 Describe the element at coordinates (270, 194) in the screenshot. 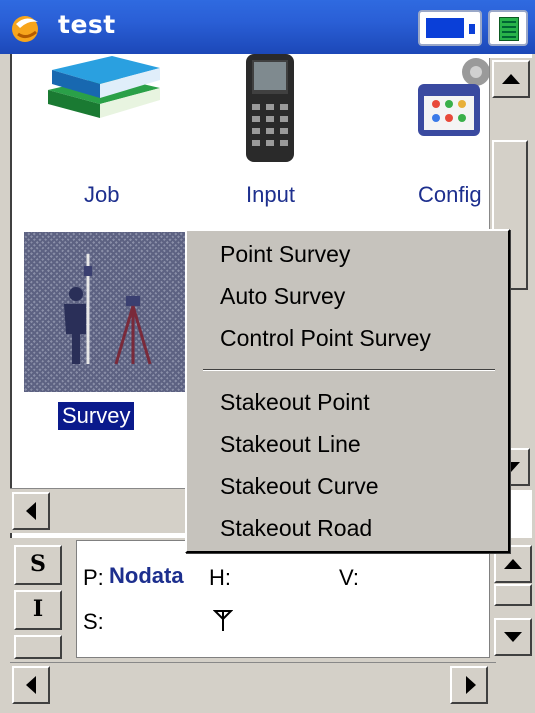

I see `launcher-label-input: Input` at that location.